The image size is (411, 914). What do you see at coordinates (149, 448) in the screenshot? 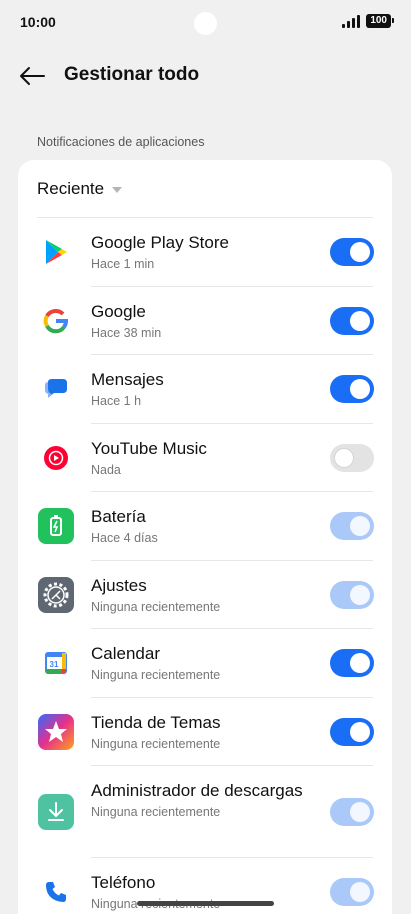
I see `app-name: YouTube Music` at bounding box center [149, 448].